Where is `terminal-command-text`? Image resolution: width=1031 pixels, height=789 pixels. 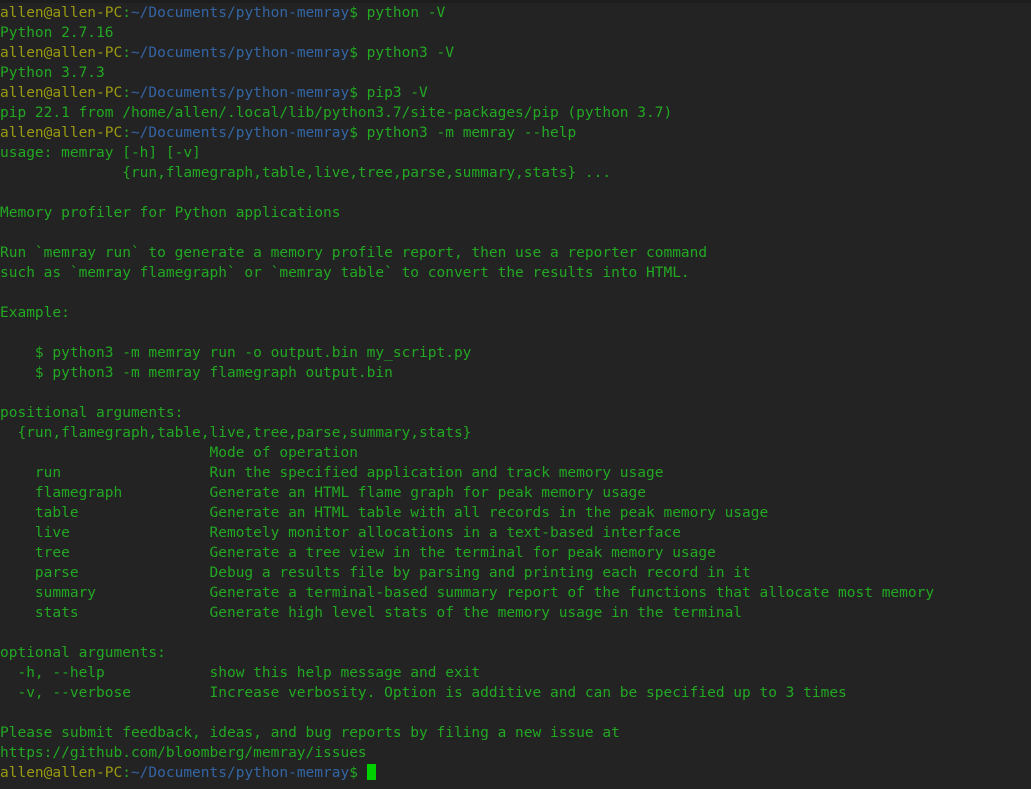 terminal-command-text is located at coordinates (362, 773).